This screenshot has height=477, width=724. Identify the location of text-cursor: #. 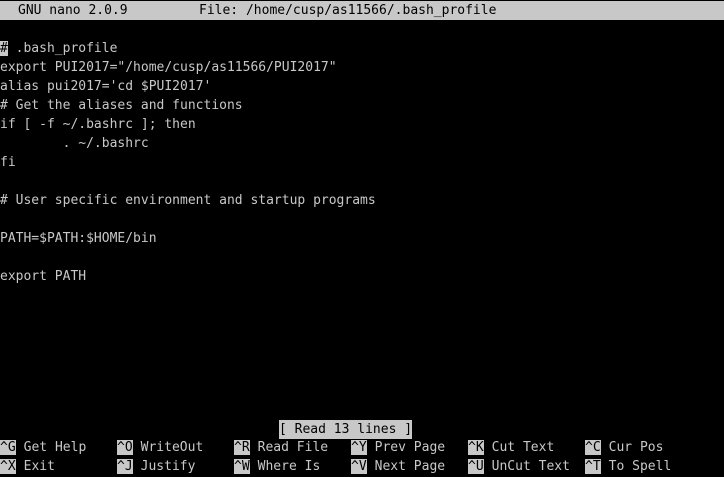
(4, 48).